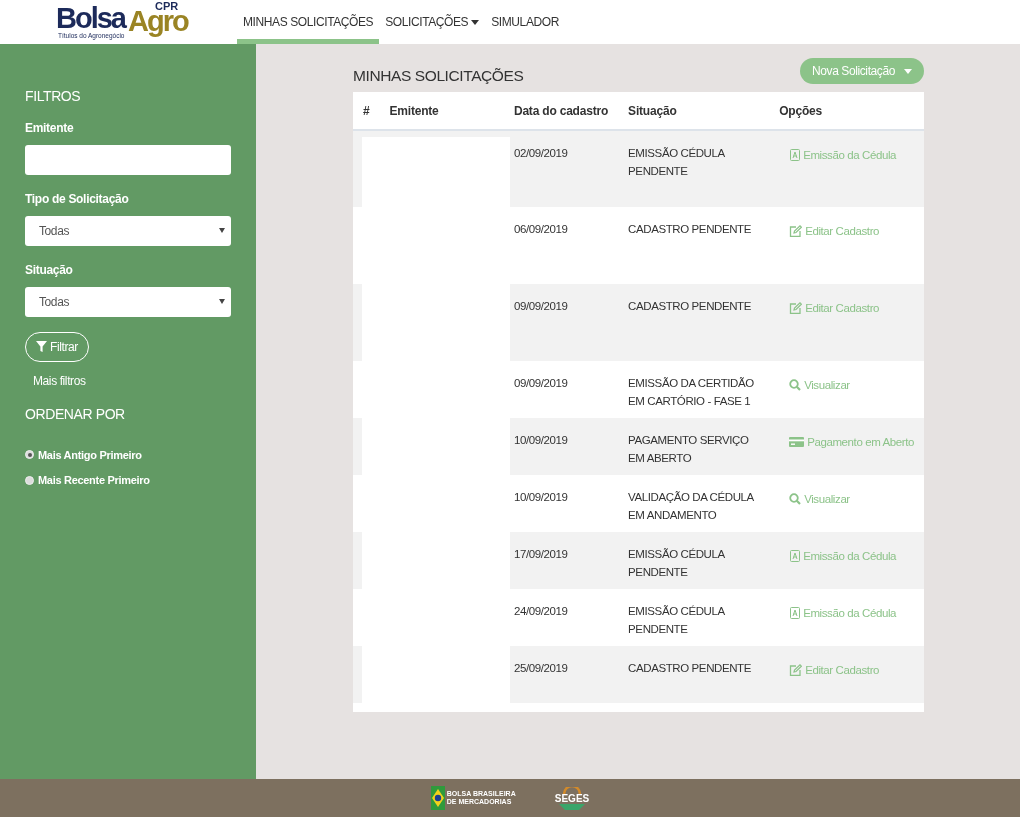  I want to click on field-label: Emitente, so click(50, 128).